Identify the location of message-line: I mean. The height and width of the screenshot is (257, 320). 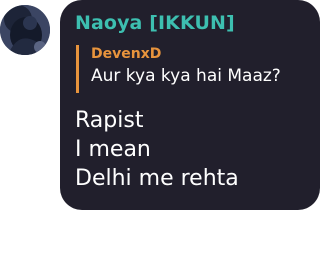
(113, 149).